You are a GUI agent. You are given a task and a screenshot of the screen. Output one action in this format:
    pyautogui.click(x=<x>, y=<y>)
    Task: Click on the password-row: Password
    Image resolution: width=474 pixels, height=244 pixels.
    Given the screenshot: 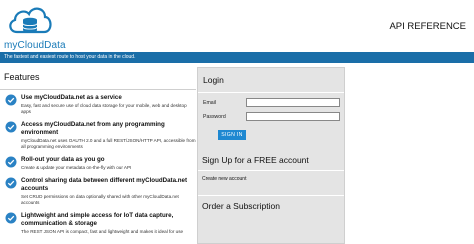 What is the action you would take?
    pyautogui.click(x=271, y=117)
    